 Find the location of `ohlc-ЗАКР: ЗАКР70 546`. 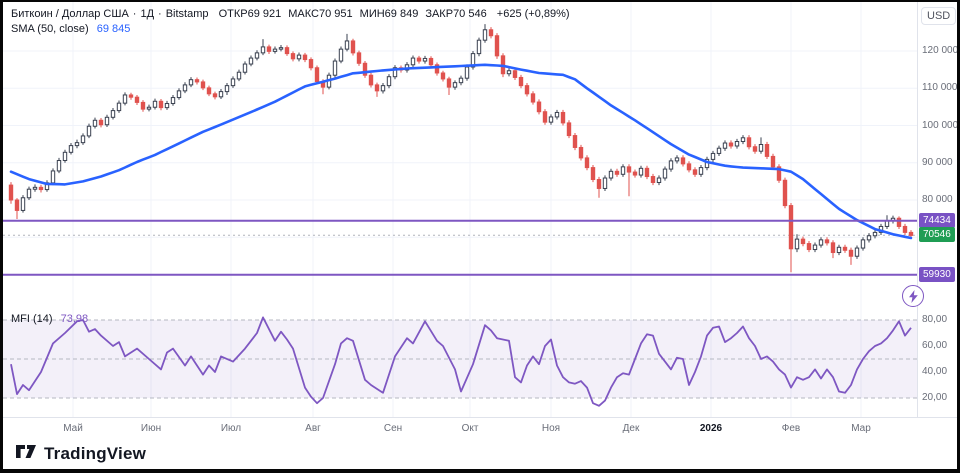

ohlc-ЗАКР: ЗАКР70 546 is located at coordinates (456, 14).